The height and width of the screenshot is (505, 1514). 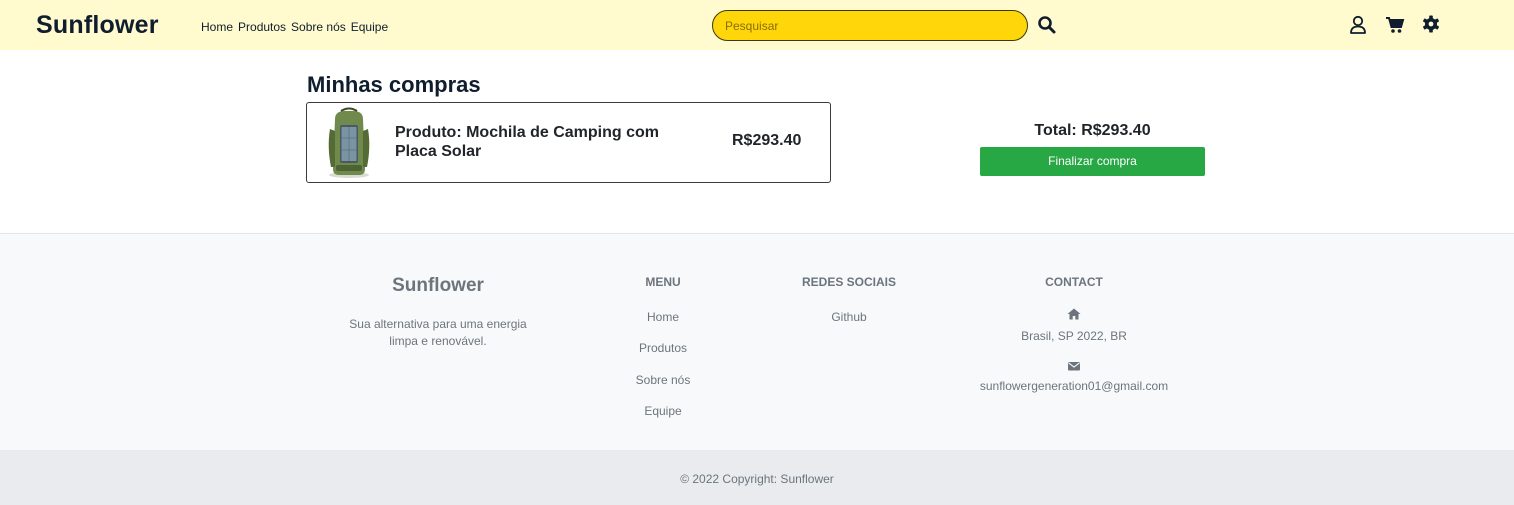 I want to click on page-title: Minhas compras, so click(x=394, y=84).